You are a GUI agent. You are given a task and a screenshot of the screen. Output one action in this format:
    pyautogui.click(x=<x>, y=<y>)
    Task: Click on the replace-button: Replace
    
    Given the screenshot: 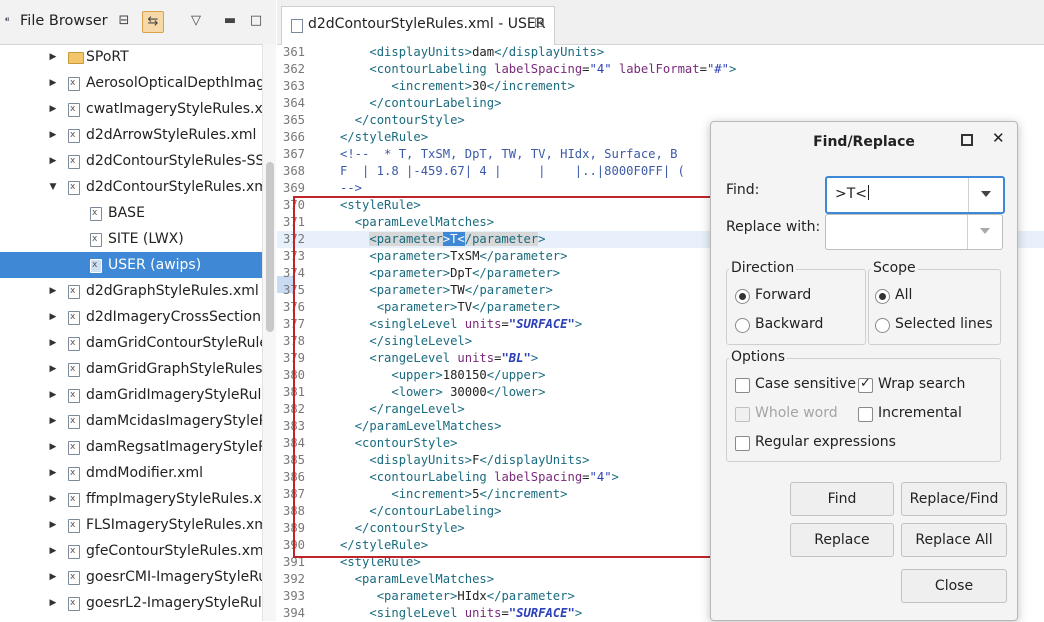 What is the action you would take?
    pyautogui.click(x=842, y=540)
    